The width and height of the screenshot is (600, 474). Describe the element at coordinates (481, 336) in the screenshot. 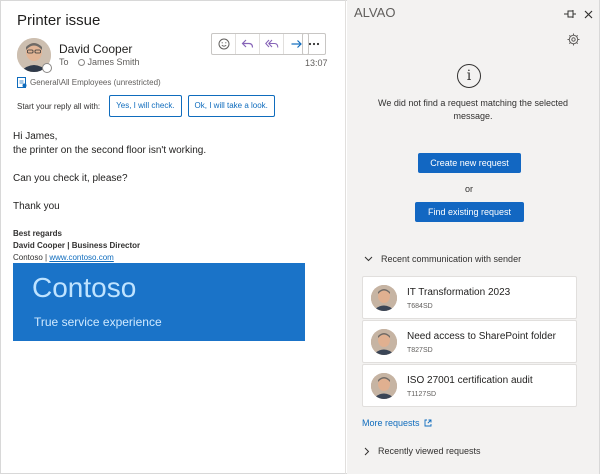

I see `request-title: Need access to SharePoint folder` at that location.